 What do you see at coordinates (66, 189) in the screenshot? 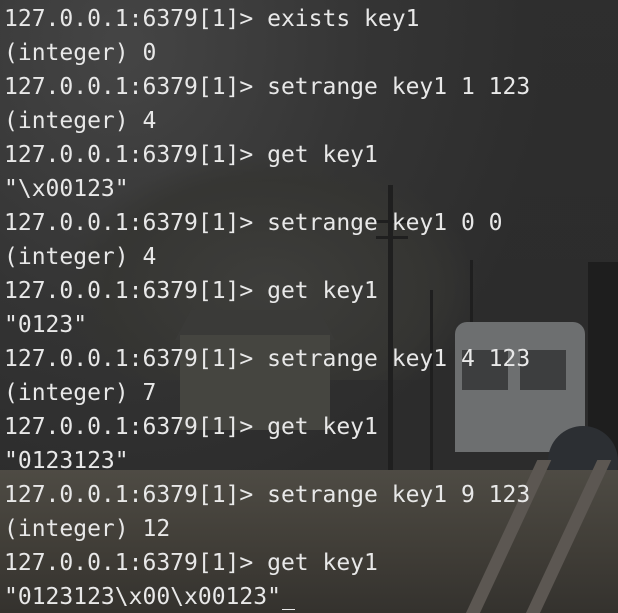
I see `output-line: "\x00123"` at bounding box center [66, 189].